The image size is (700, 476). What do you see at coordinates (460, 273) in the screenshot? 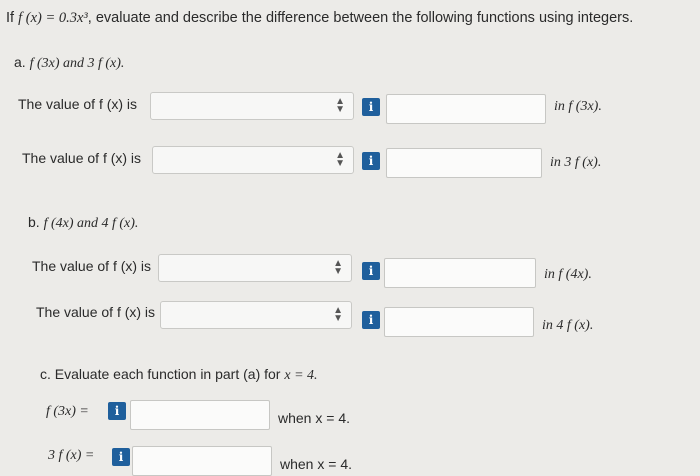
I see `part-b-row1-answer-input` at bounding box center [460, 273].